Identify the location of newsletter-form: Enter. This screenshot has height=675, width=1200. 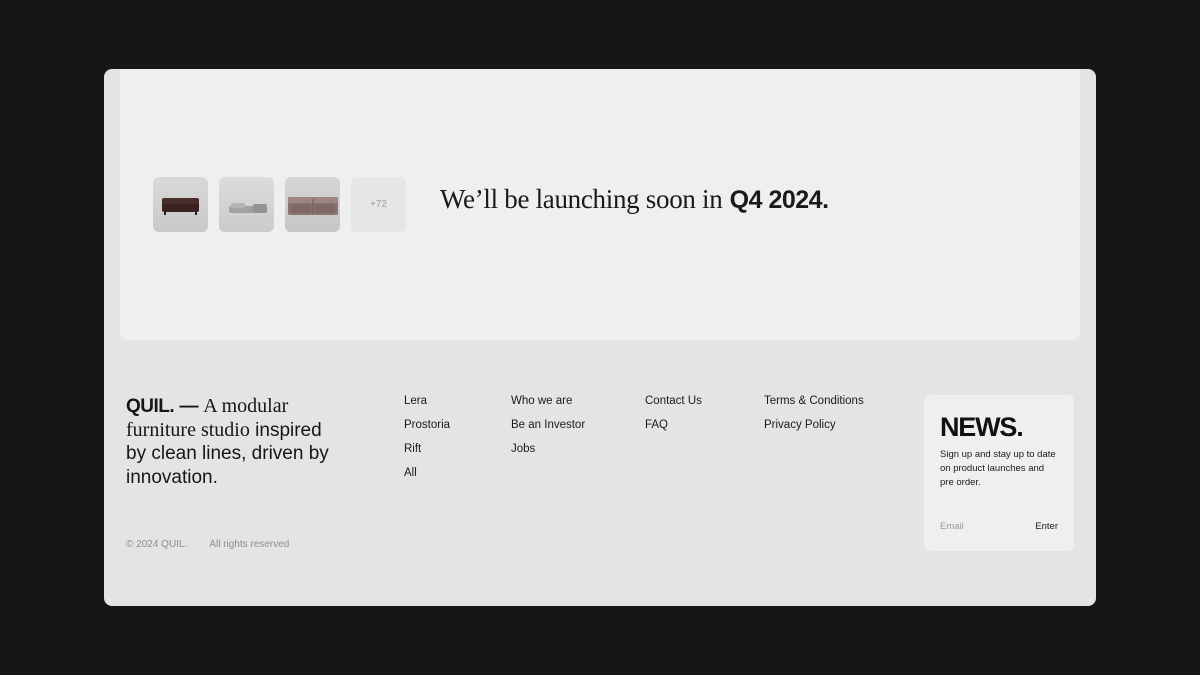
(999, 526).